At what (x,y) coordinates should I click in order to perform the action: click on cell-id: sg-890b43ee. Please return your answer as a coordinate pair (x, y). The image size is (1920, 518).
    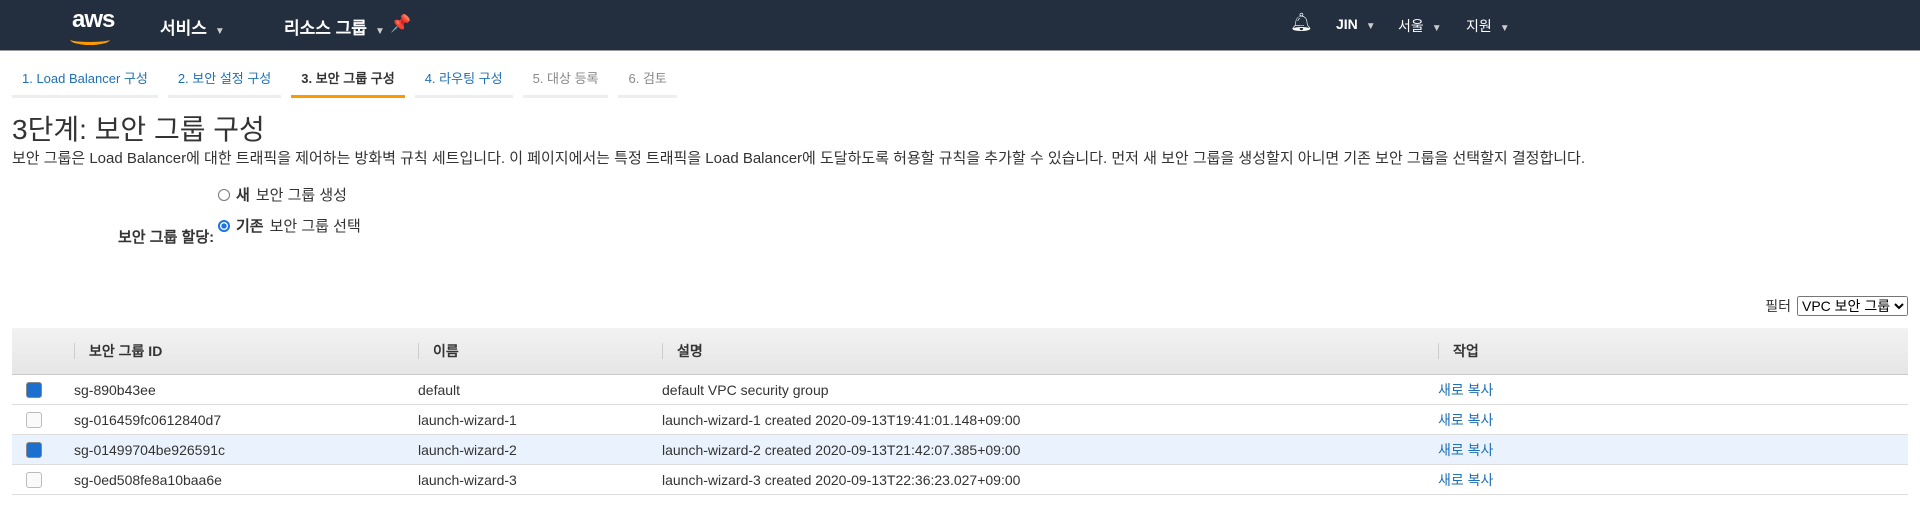
    Looking at the image, I should click on (232, 389).